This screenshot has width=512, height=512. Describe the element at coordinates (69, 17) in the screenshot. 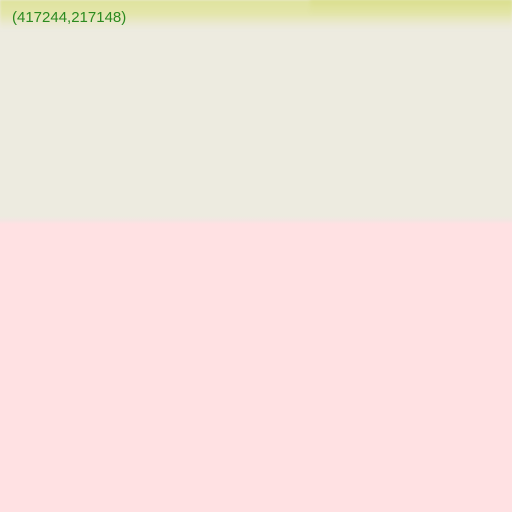

I see `tile-coordinate-label: (417244,217148)` at that location.